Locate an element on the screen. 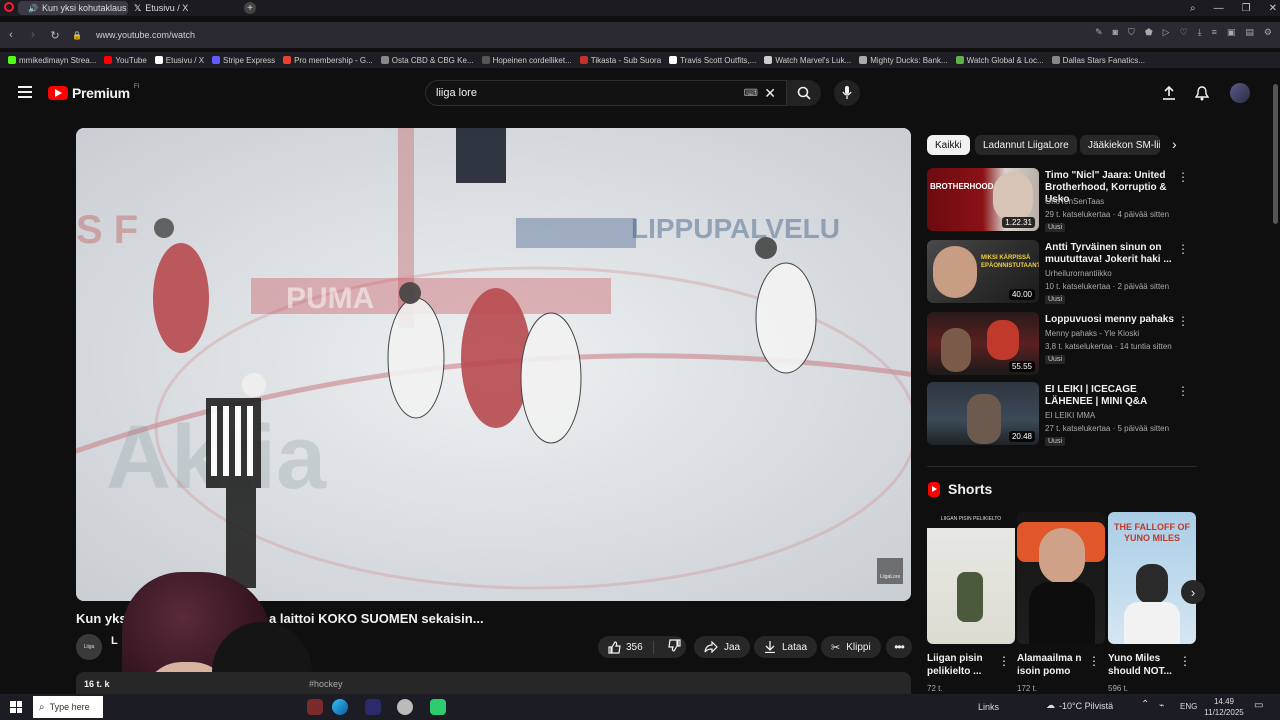  links-toolbar: Links is located at coordinates (988, 707).